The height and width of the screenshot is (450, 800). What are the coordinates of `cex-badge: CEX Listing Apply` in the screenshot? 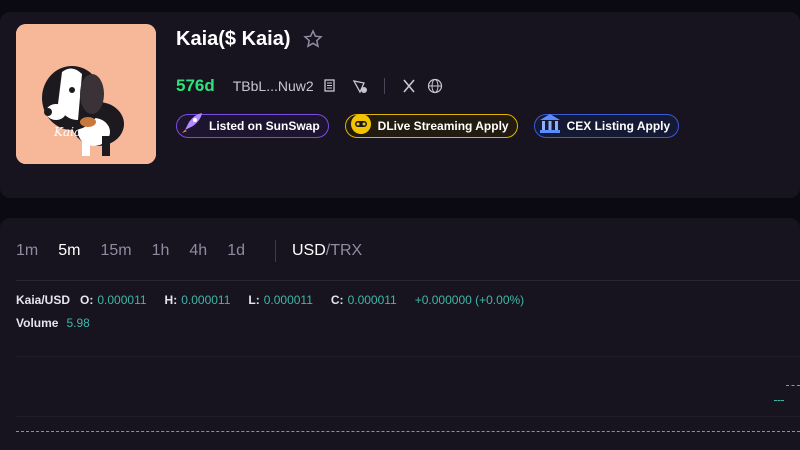 It's located at (606, 126).